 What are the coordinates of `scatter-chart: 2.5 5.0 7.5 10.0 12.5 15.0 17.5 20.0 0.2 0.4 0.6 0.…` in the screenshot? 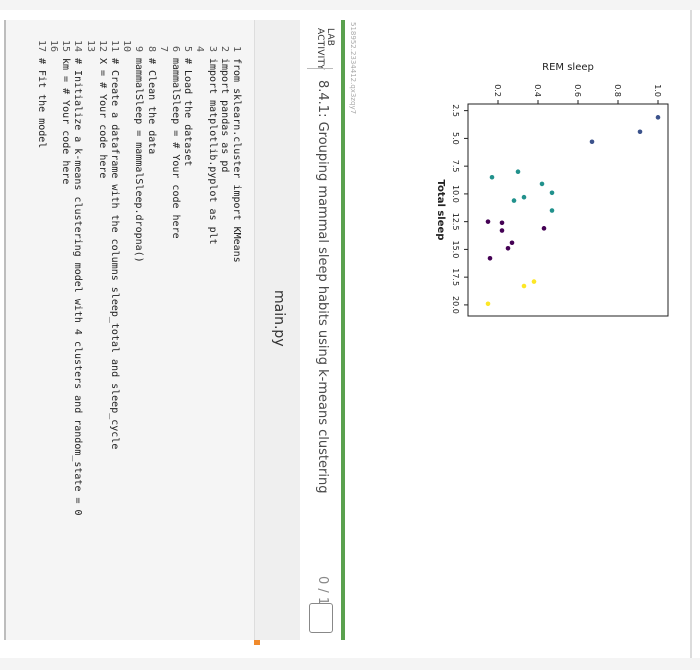 It's located at (552, 189).